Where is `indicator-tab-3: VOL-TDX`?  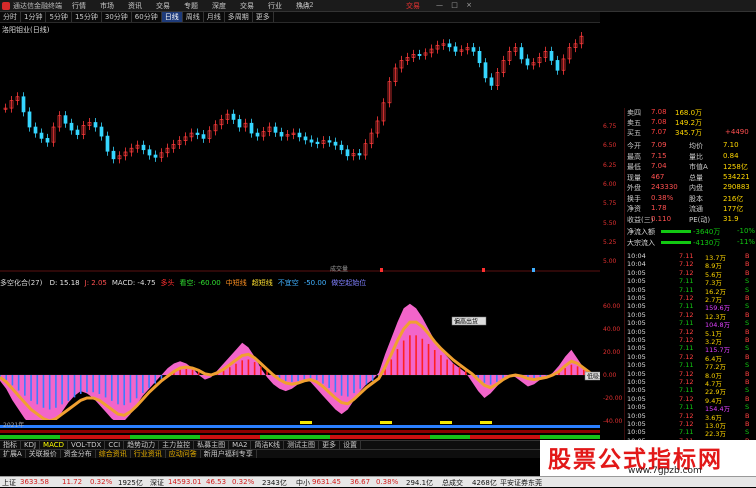
indicator-tab-3: VOL-TDX is located at coordinates (87, 445).